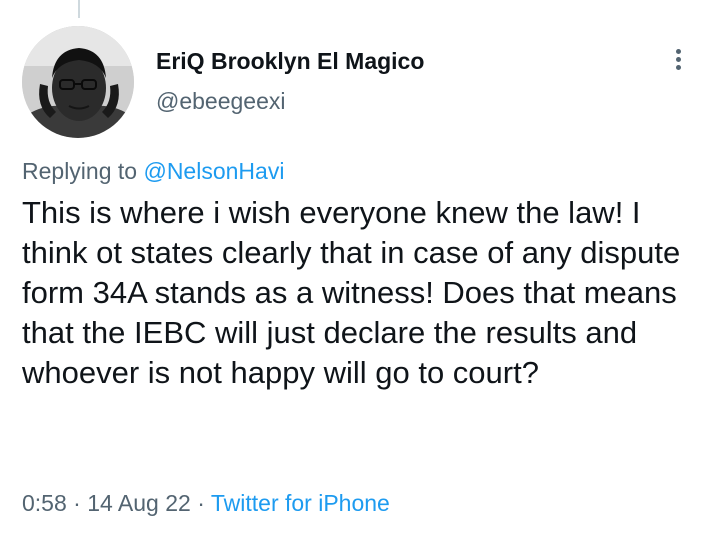 The width and height of the screenshot is (720, 543). Describe the element at coordinates (300, 503) in the screenshot. I see `tweet-source-link: Twitter for iPhone` at that location.